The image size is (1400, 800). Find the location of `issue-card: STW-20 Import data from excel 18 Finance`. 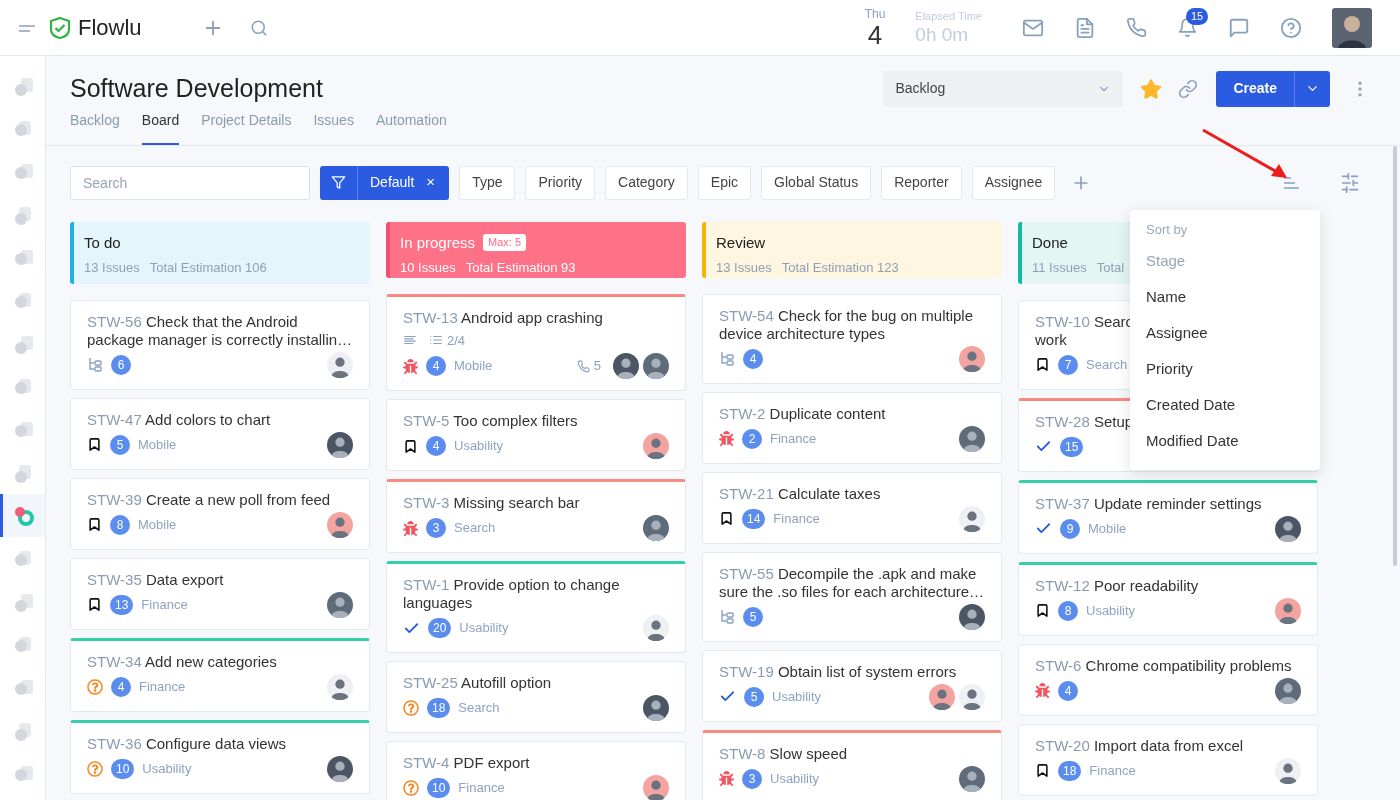

issue-card: STW-20 Import data from excel 18 Finance is located at coordinates (1168, 759).